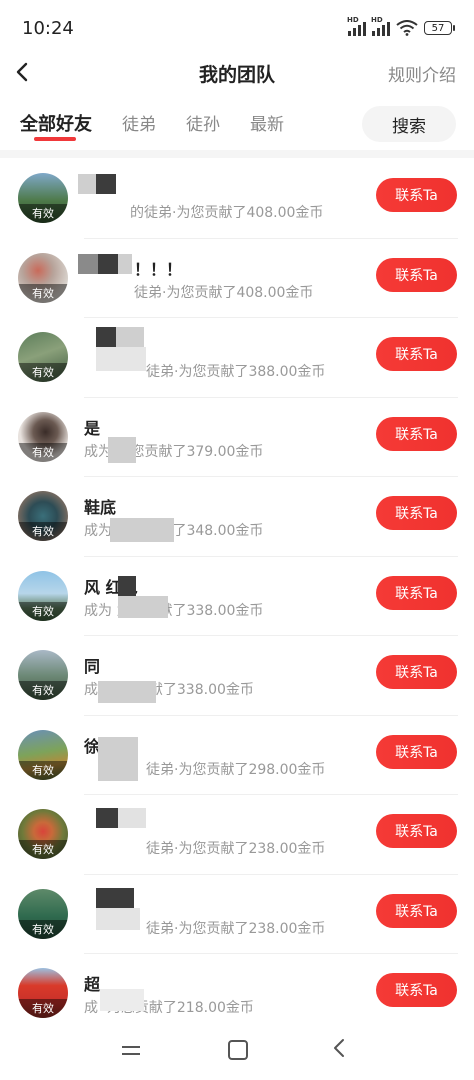 This screenshot has width=474, height=1080. Describe the element at coordinates (100, 507) in the screenshot. I see `friend-name: 鞋底` at that location.